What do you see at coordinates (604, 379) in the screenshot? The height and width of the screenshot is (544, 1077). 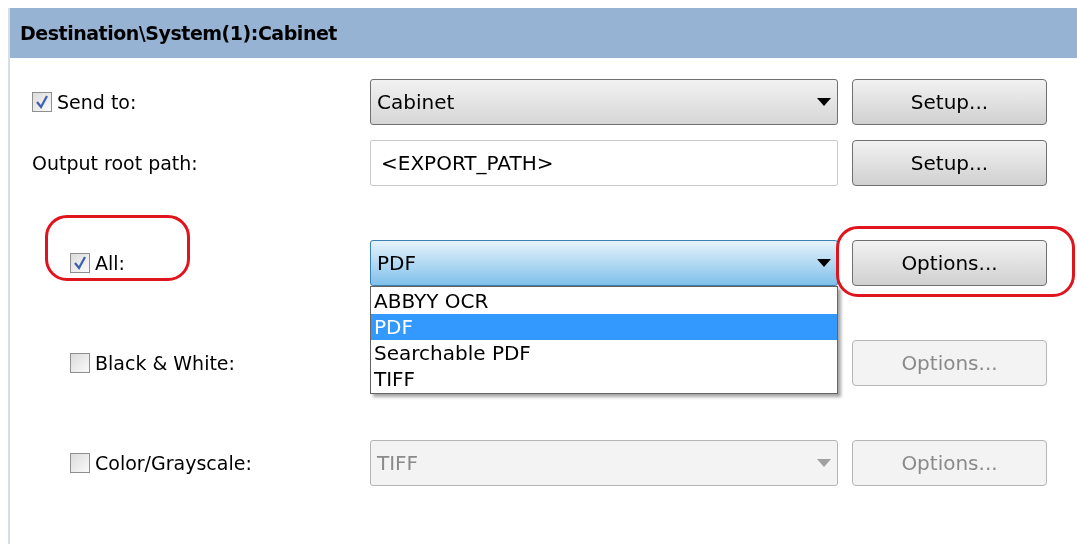 I see `dropdown-option: TIFF` at bounding box center [604, 379].